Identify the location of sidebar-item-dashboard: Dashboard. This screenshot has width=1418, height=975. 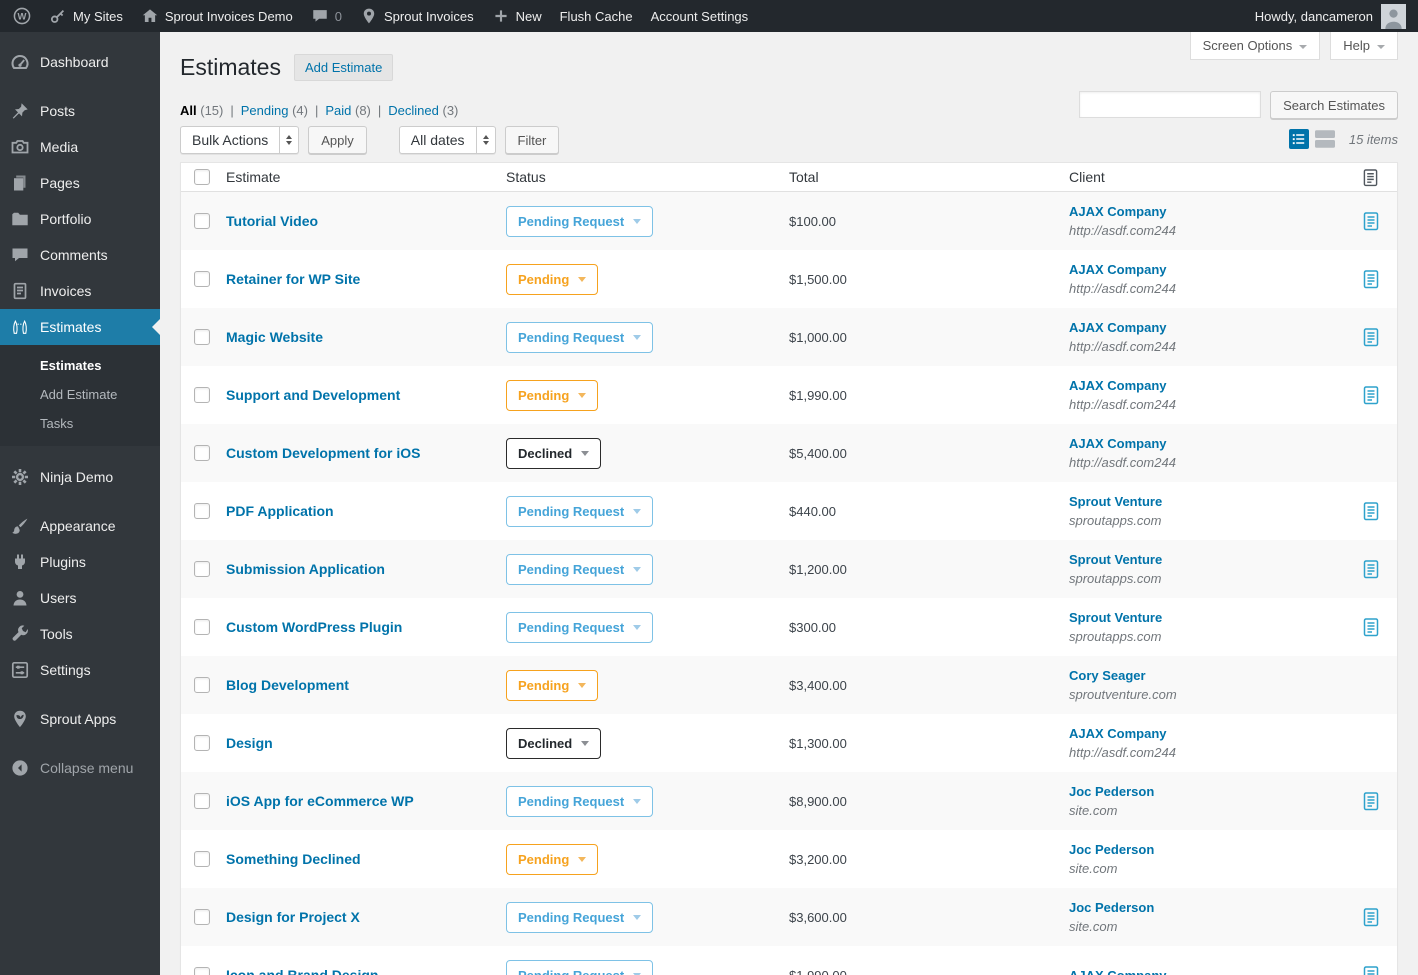
(80, 62).